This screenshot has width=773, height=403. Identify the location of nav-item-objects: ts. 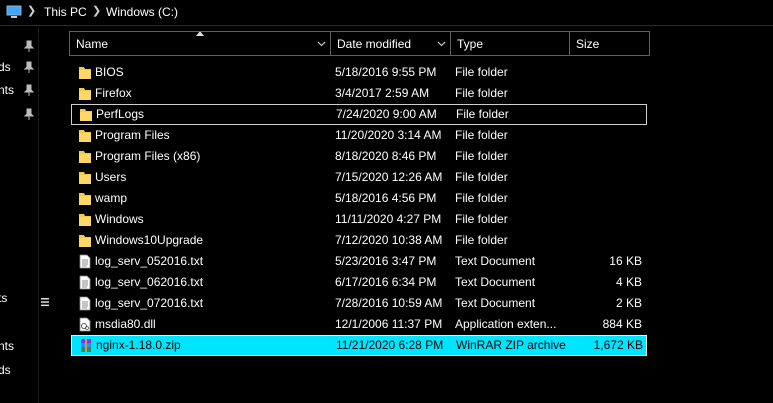
(19, 298).